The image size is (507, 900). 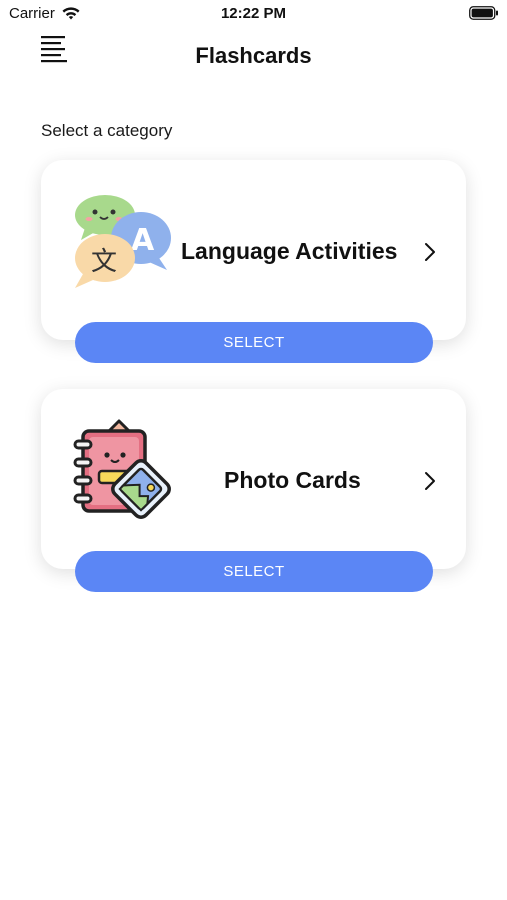 I want to click on status-bar: Carrier 12:22 PM, so click(x=253, y=14).